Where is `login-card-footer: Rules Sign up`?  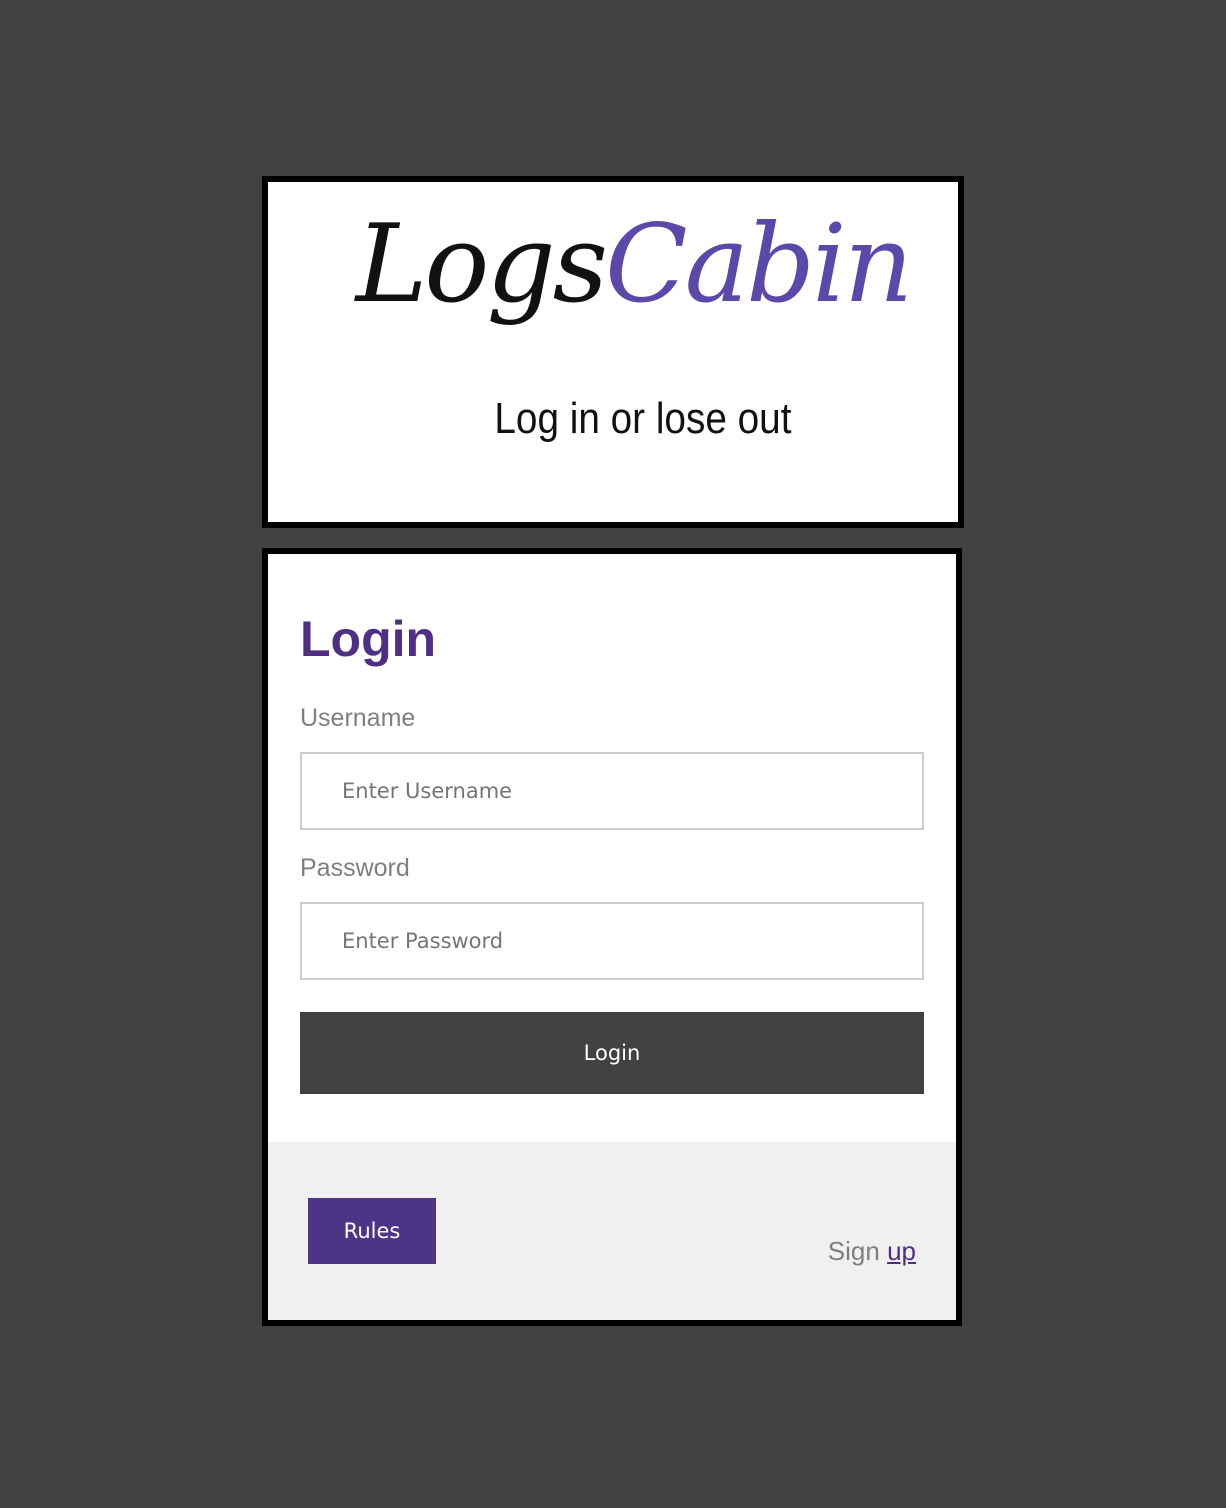 login-card-footer: Rules Sign up is located at coordinates (612, 1231).